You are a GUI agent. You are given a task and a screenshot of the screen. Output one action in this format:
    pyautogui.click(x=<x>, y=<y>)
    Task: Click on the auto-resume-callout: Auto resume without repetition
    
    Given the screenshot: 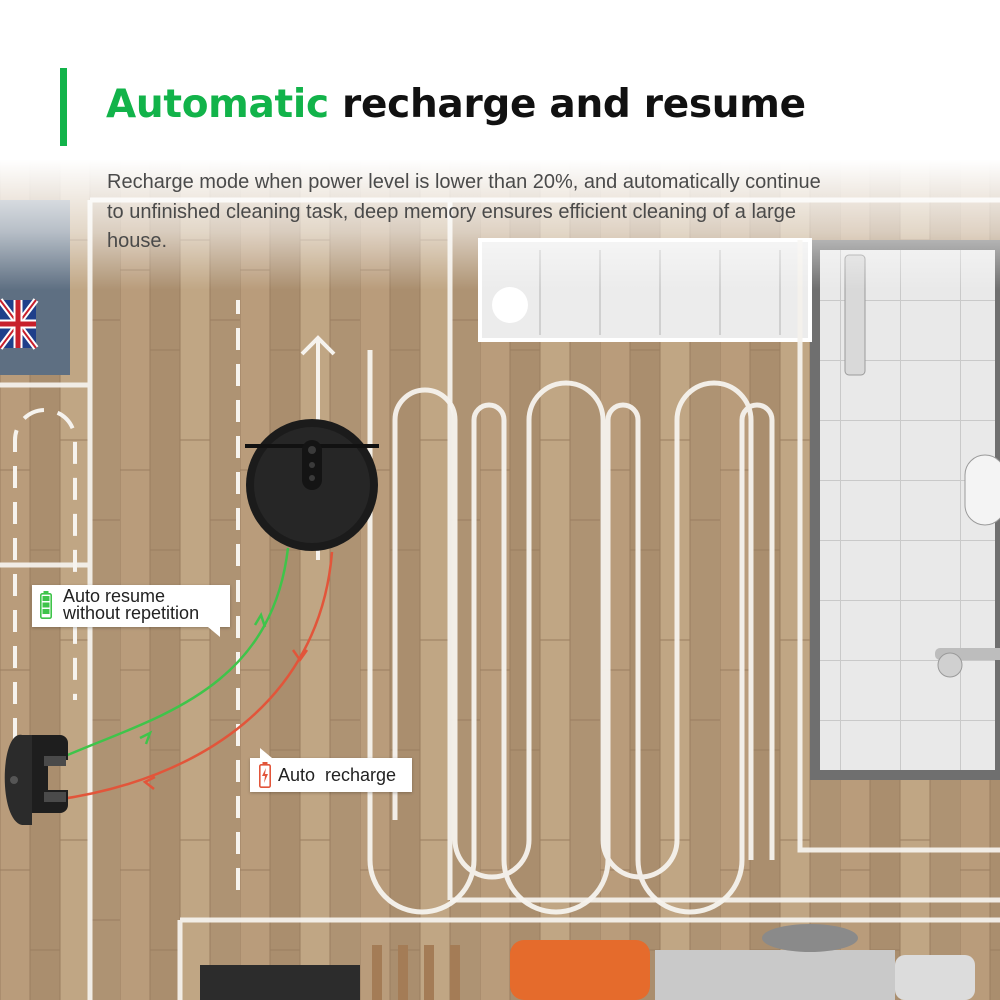 What is the action you would take?
    pyautogui.click(x=131, y=611)
    